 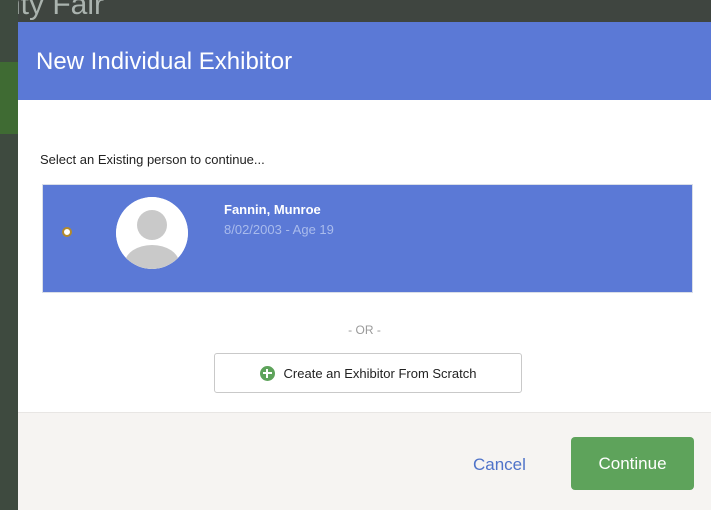 What do you see at coordinates (267, 373) in the screenshot?
I see `plus-circle-icon` at bounding box center [267, 373].